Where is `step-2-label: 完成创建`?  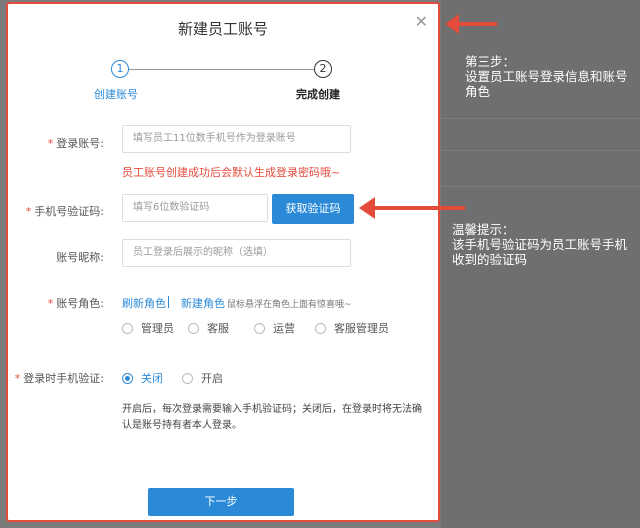
step-2-label: 完成创建 is located at coordinates (318, 94).